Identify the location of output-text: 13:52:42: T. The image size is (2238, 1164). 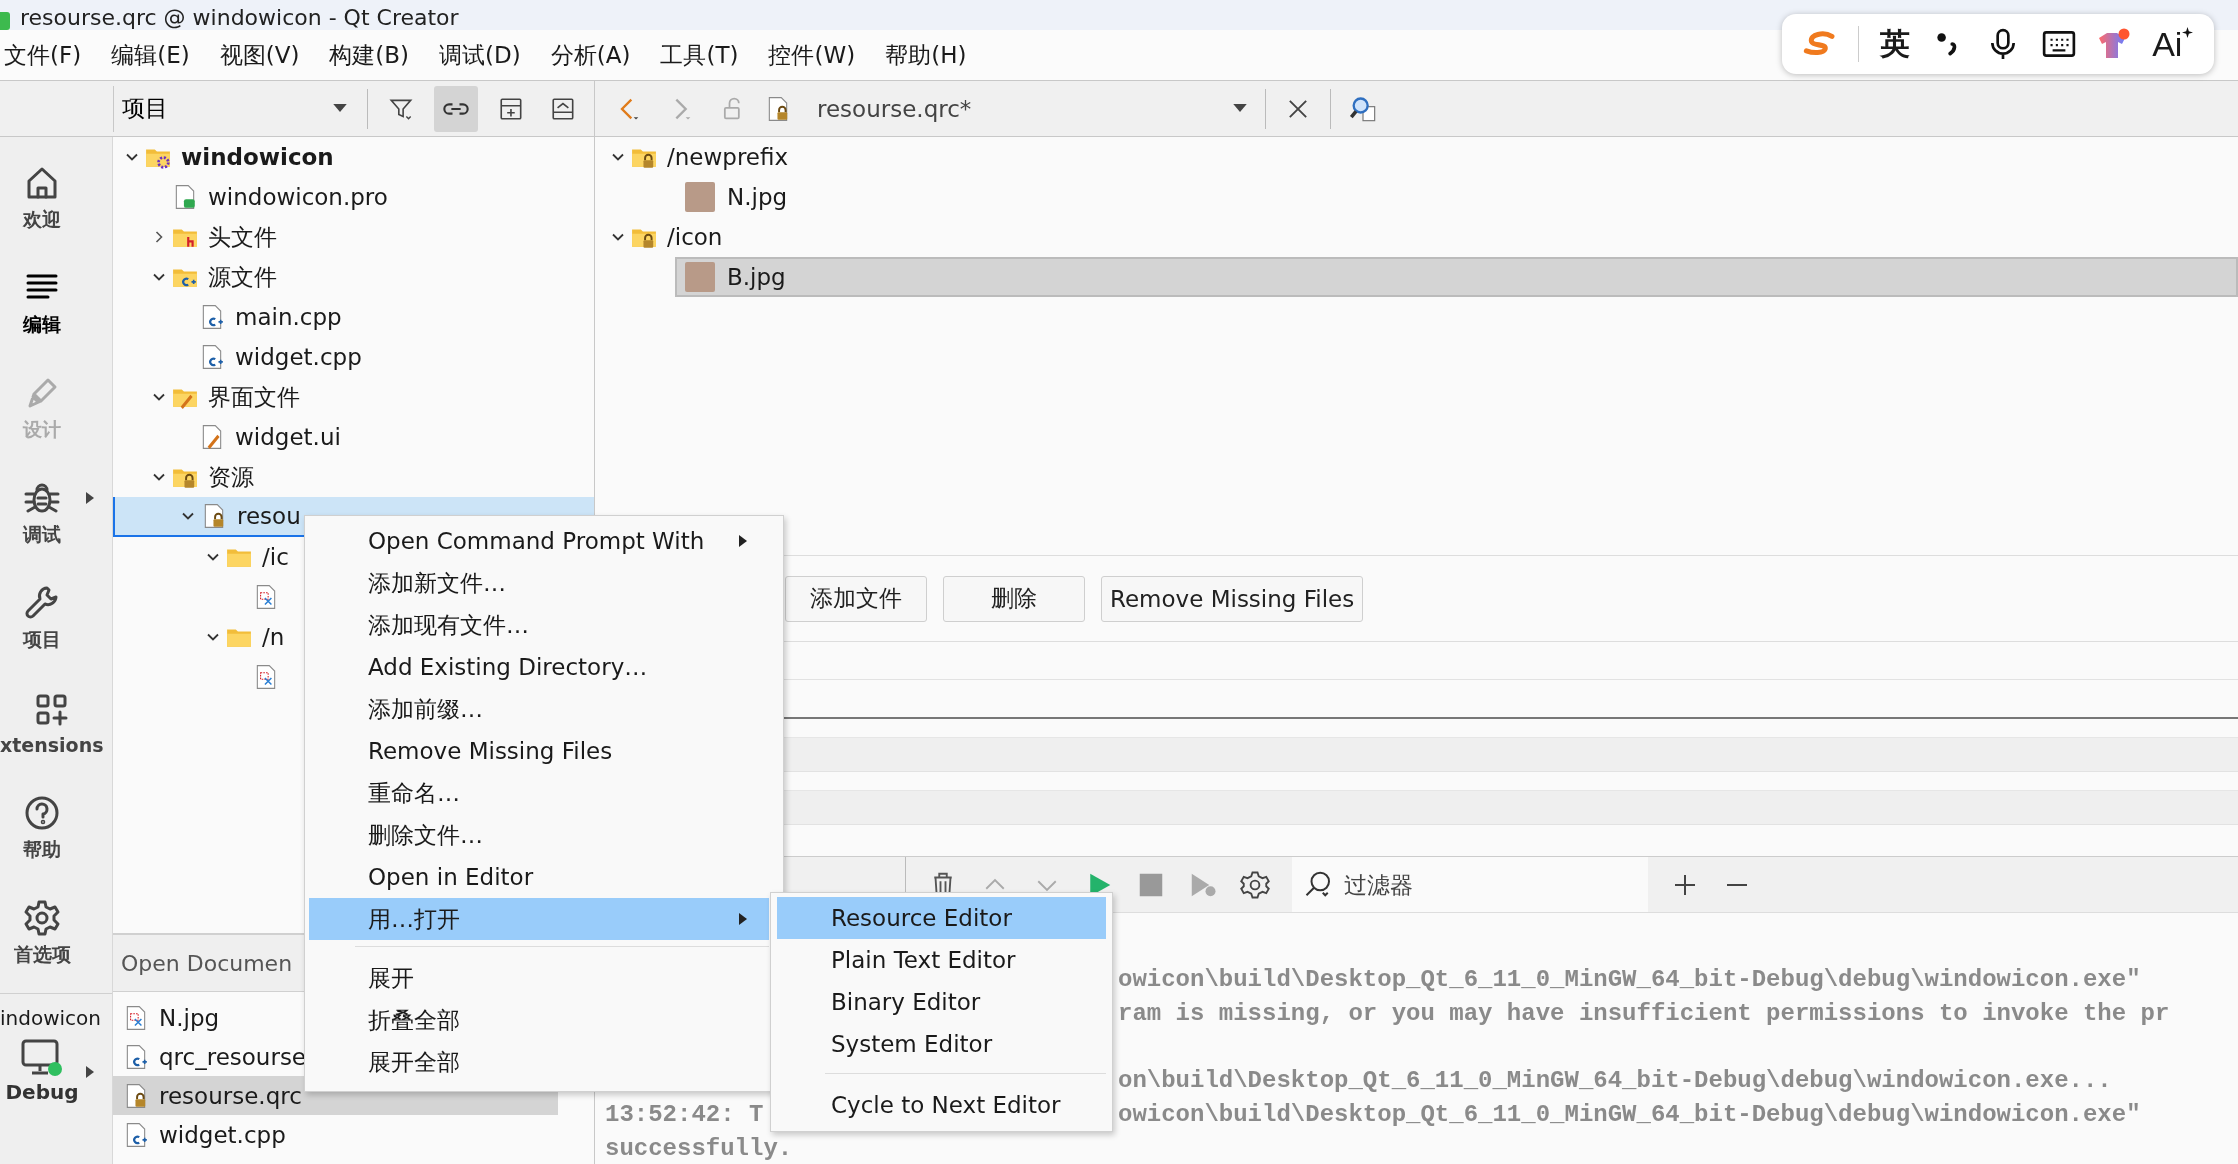
(684, 1114).